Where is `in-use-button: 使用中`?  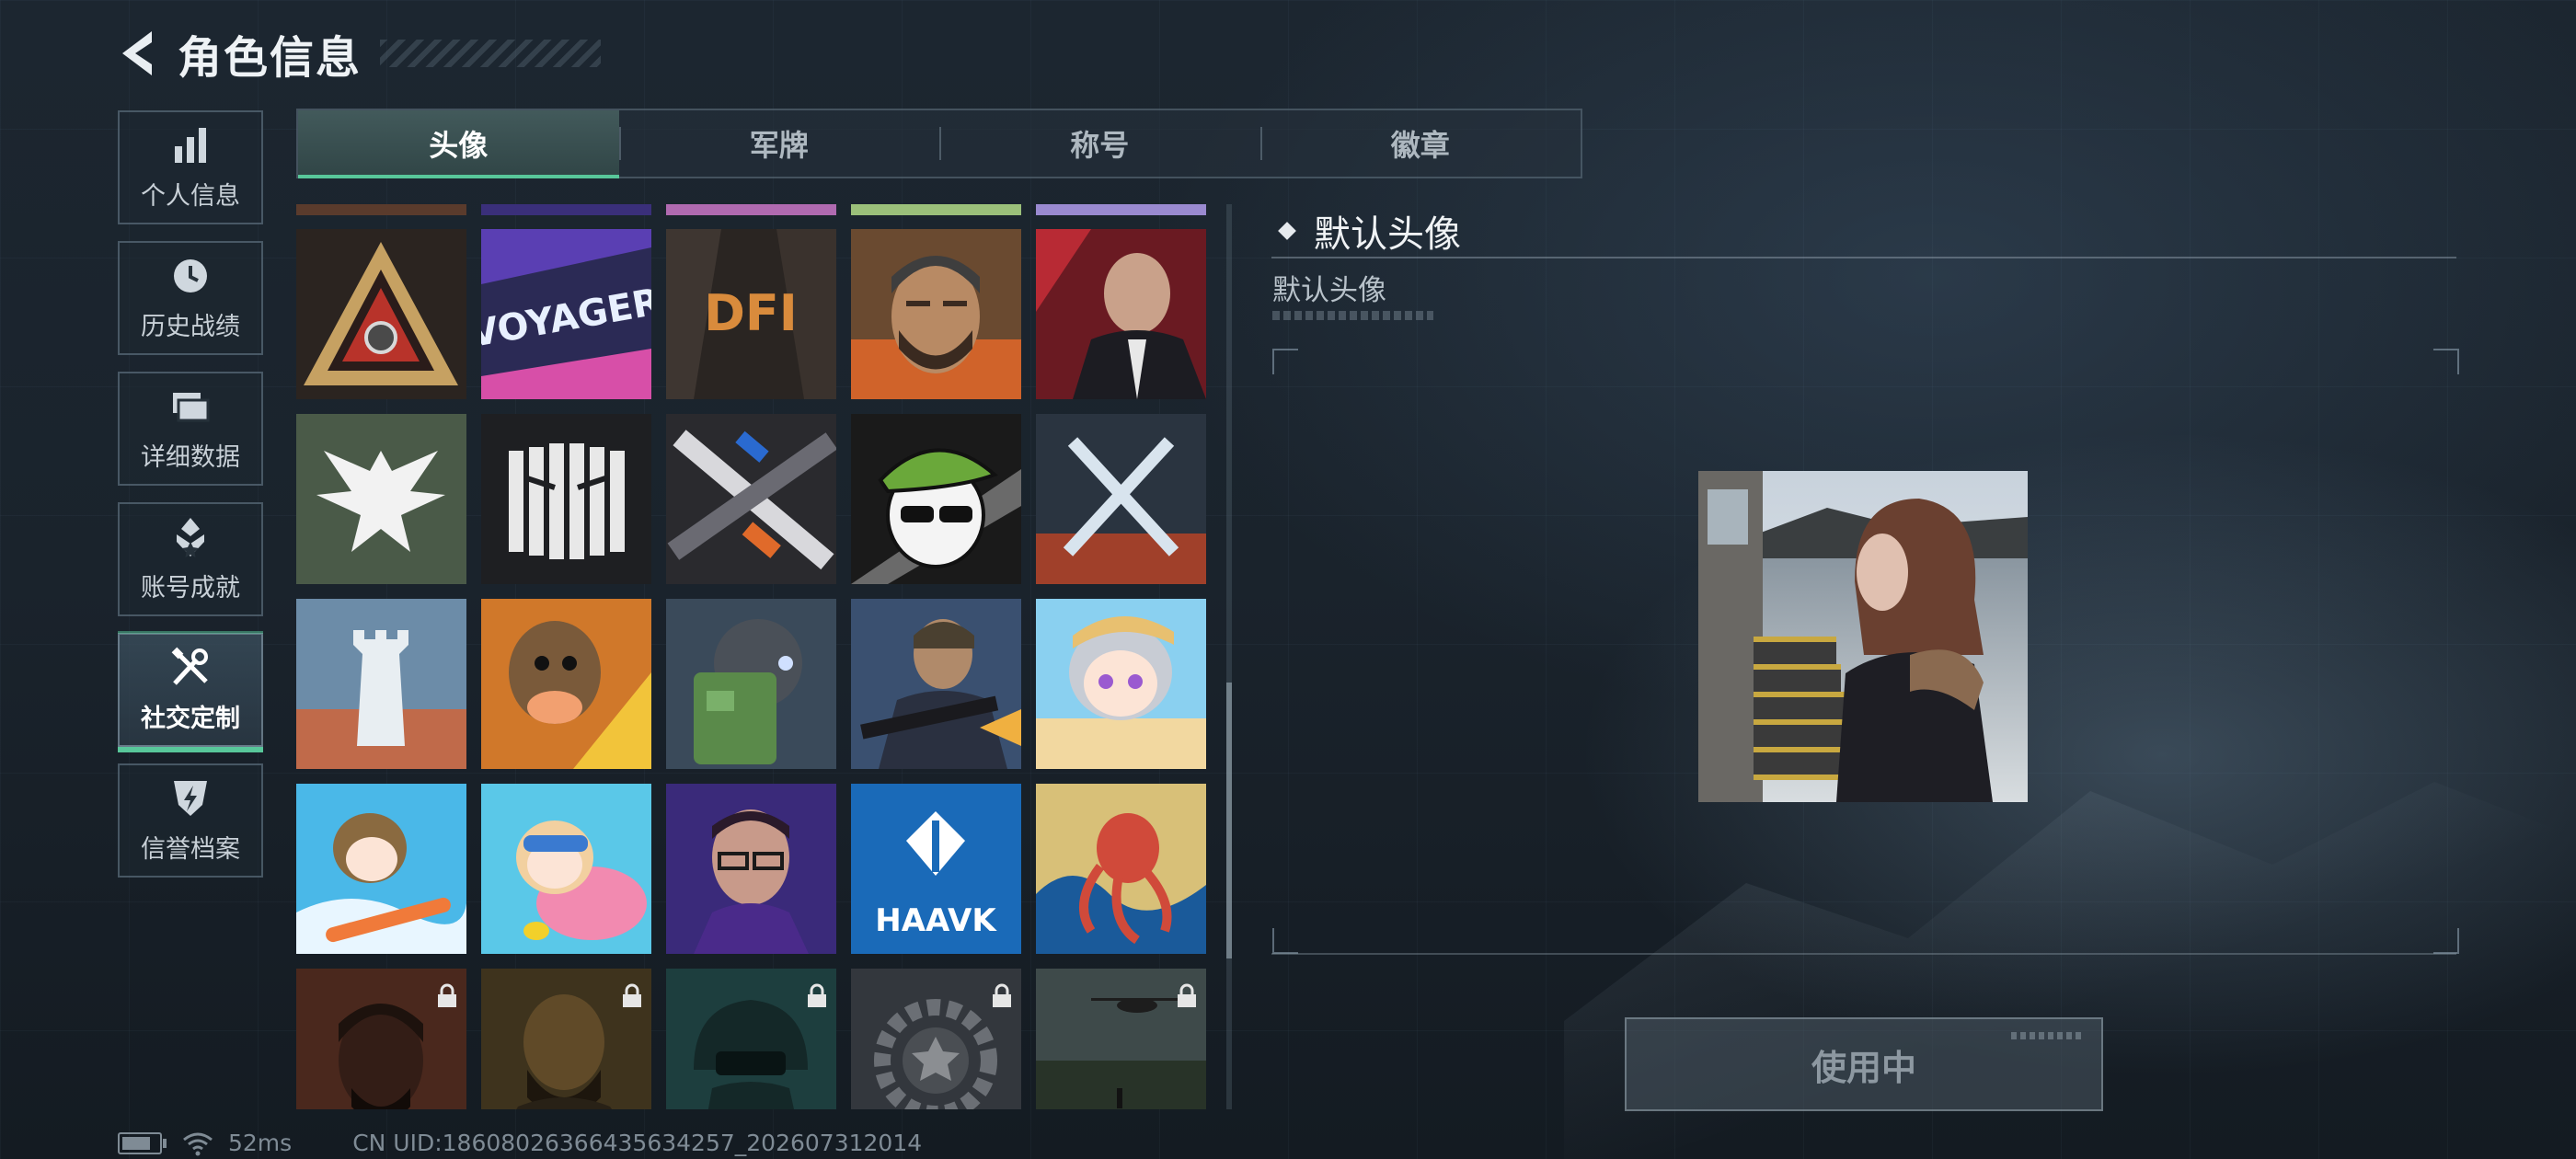
in-use-button: 使用中 is located at coordinates (1864, 1064).